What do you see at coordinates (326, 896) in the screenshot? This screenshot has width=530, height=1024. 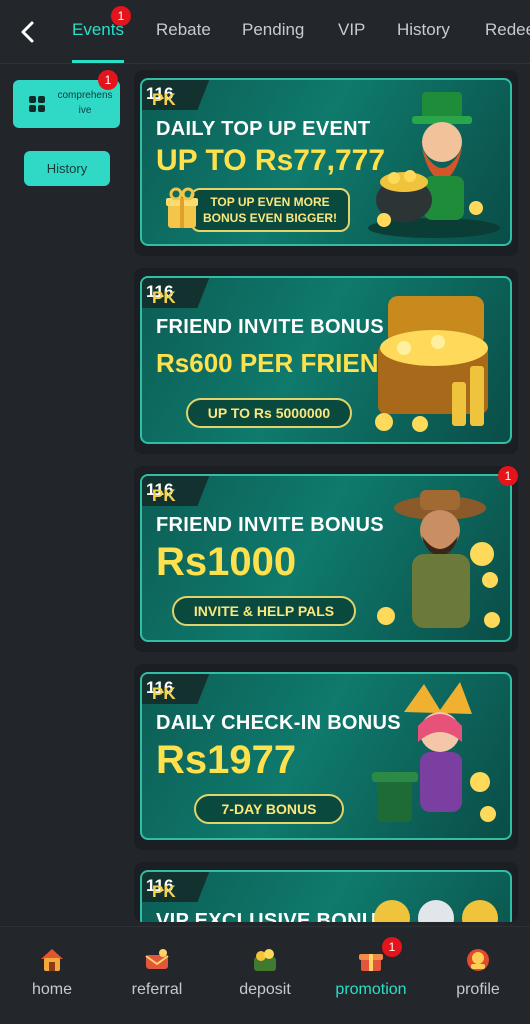 I see `event-banner: PK 116 VIP EXCLUSIVE BONUS` at bounding box center [326, 896].